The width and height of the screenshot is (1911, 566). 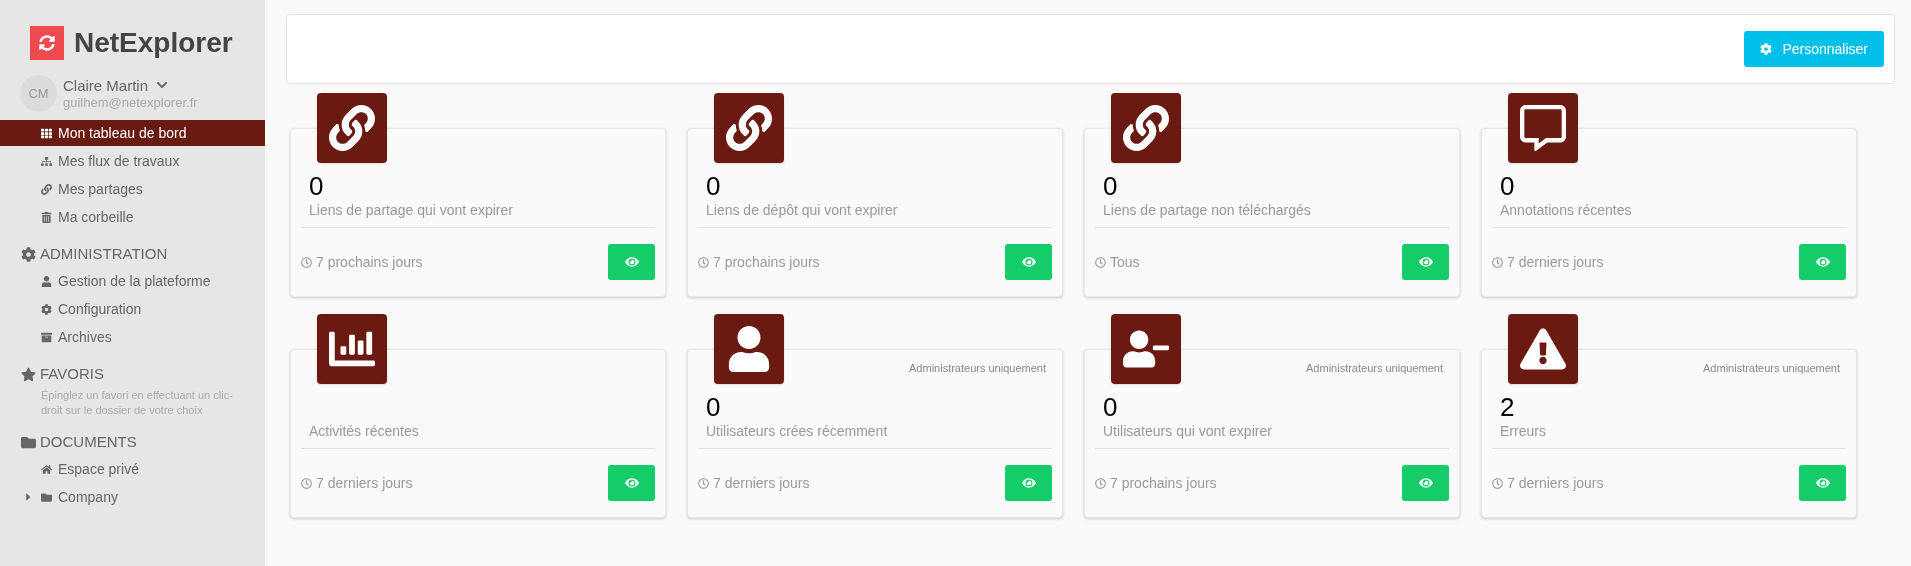 I want to click on sidebar-item: Mes partages, so click(x=132, y=189).